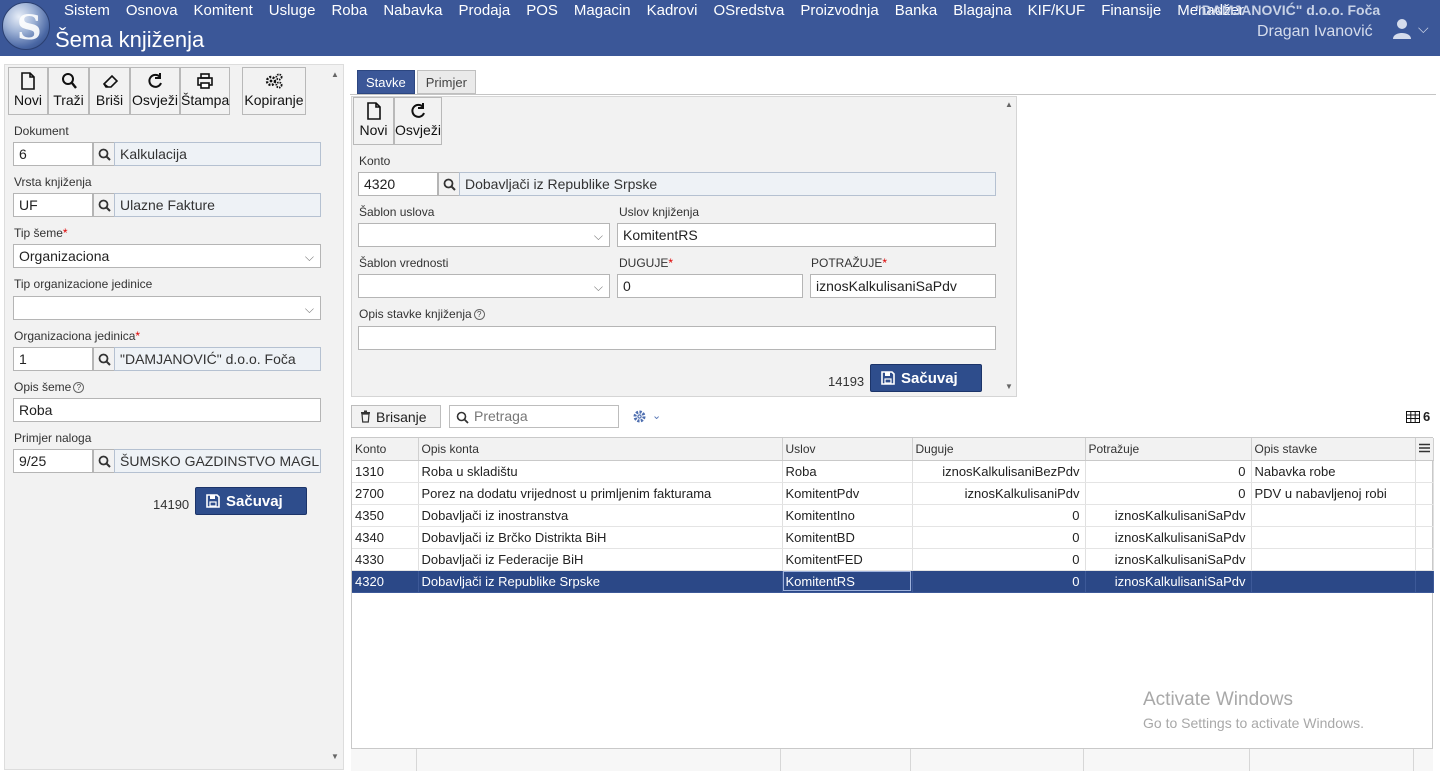 The image size is (1440, 772). Describe the element at coordinates (484, 235) in the screenshot. I see `sablon-uslova-select: ⌵` at that location.